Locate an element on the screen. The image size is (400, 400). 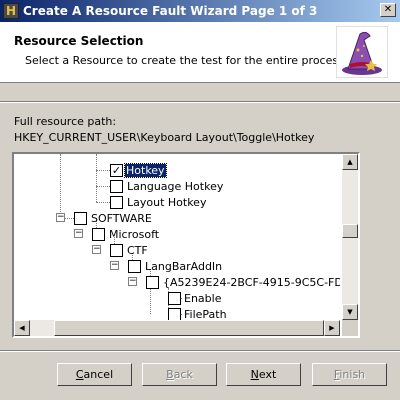
scrollbar-corner is located at coordinates (350, 328).